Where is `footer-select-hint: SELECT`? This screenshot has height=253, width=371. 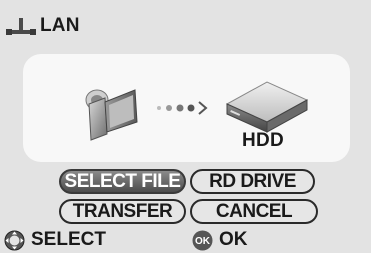
footer-select-hint: SELECT is located at coordinates (55, 240).